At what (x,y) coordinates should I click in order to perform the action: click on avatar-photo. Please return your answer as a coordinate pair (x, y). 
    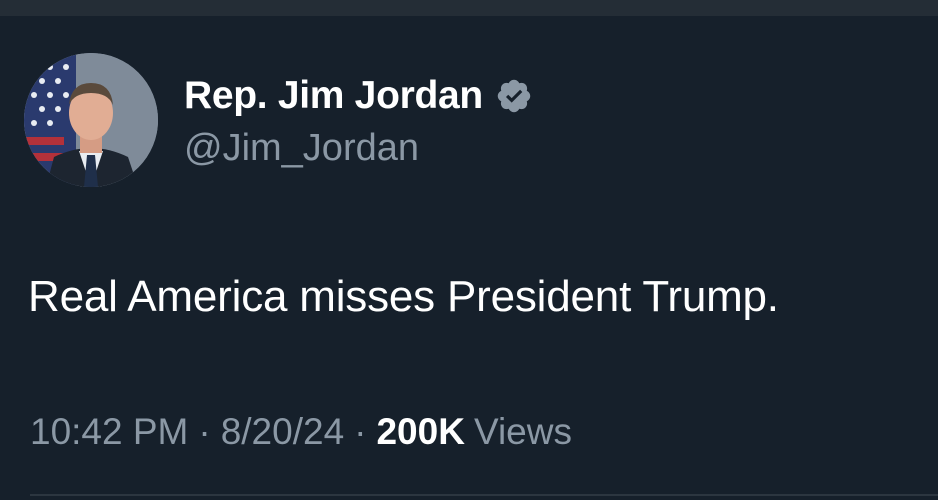
    Looking at the image, I should click on (91, 120).